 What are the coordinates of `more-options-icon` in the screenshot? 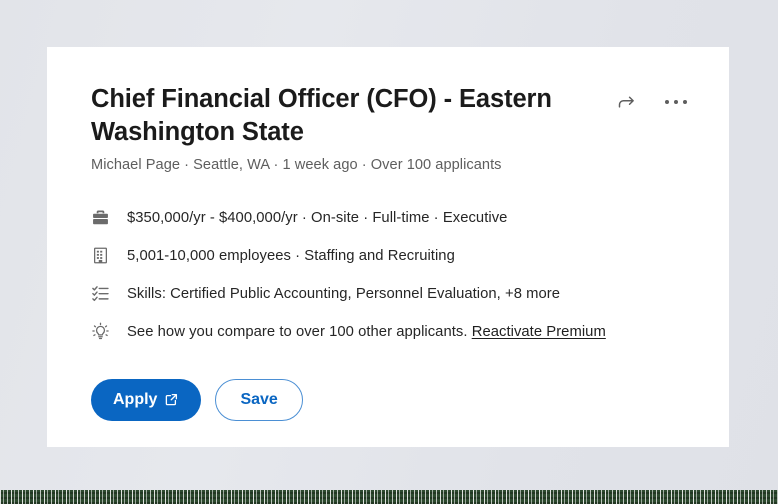 It's located at (676, 102).